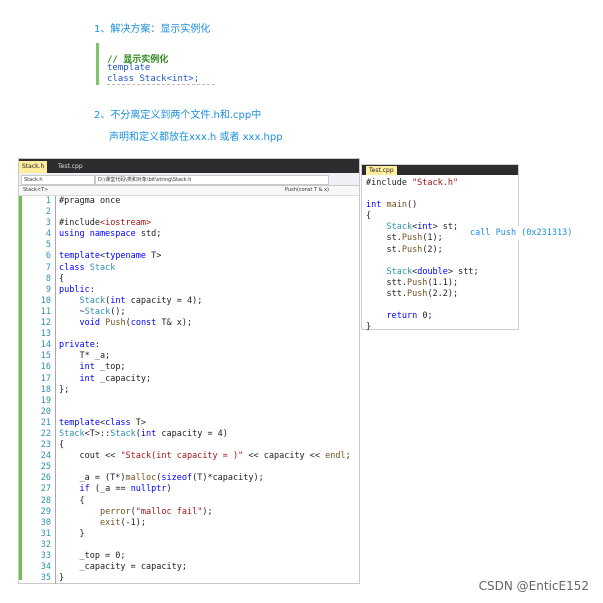 Image resolution: width=603 pixels, height=603 pixels. Describe the element at coordinates (58, 180) in the screenshot. I see `file-selector: Stack.h` at that location.